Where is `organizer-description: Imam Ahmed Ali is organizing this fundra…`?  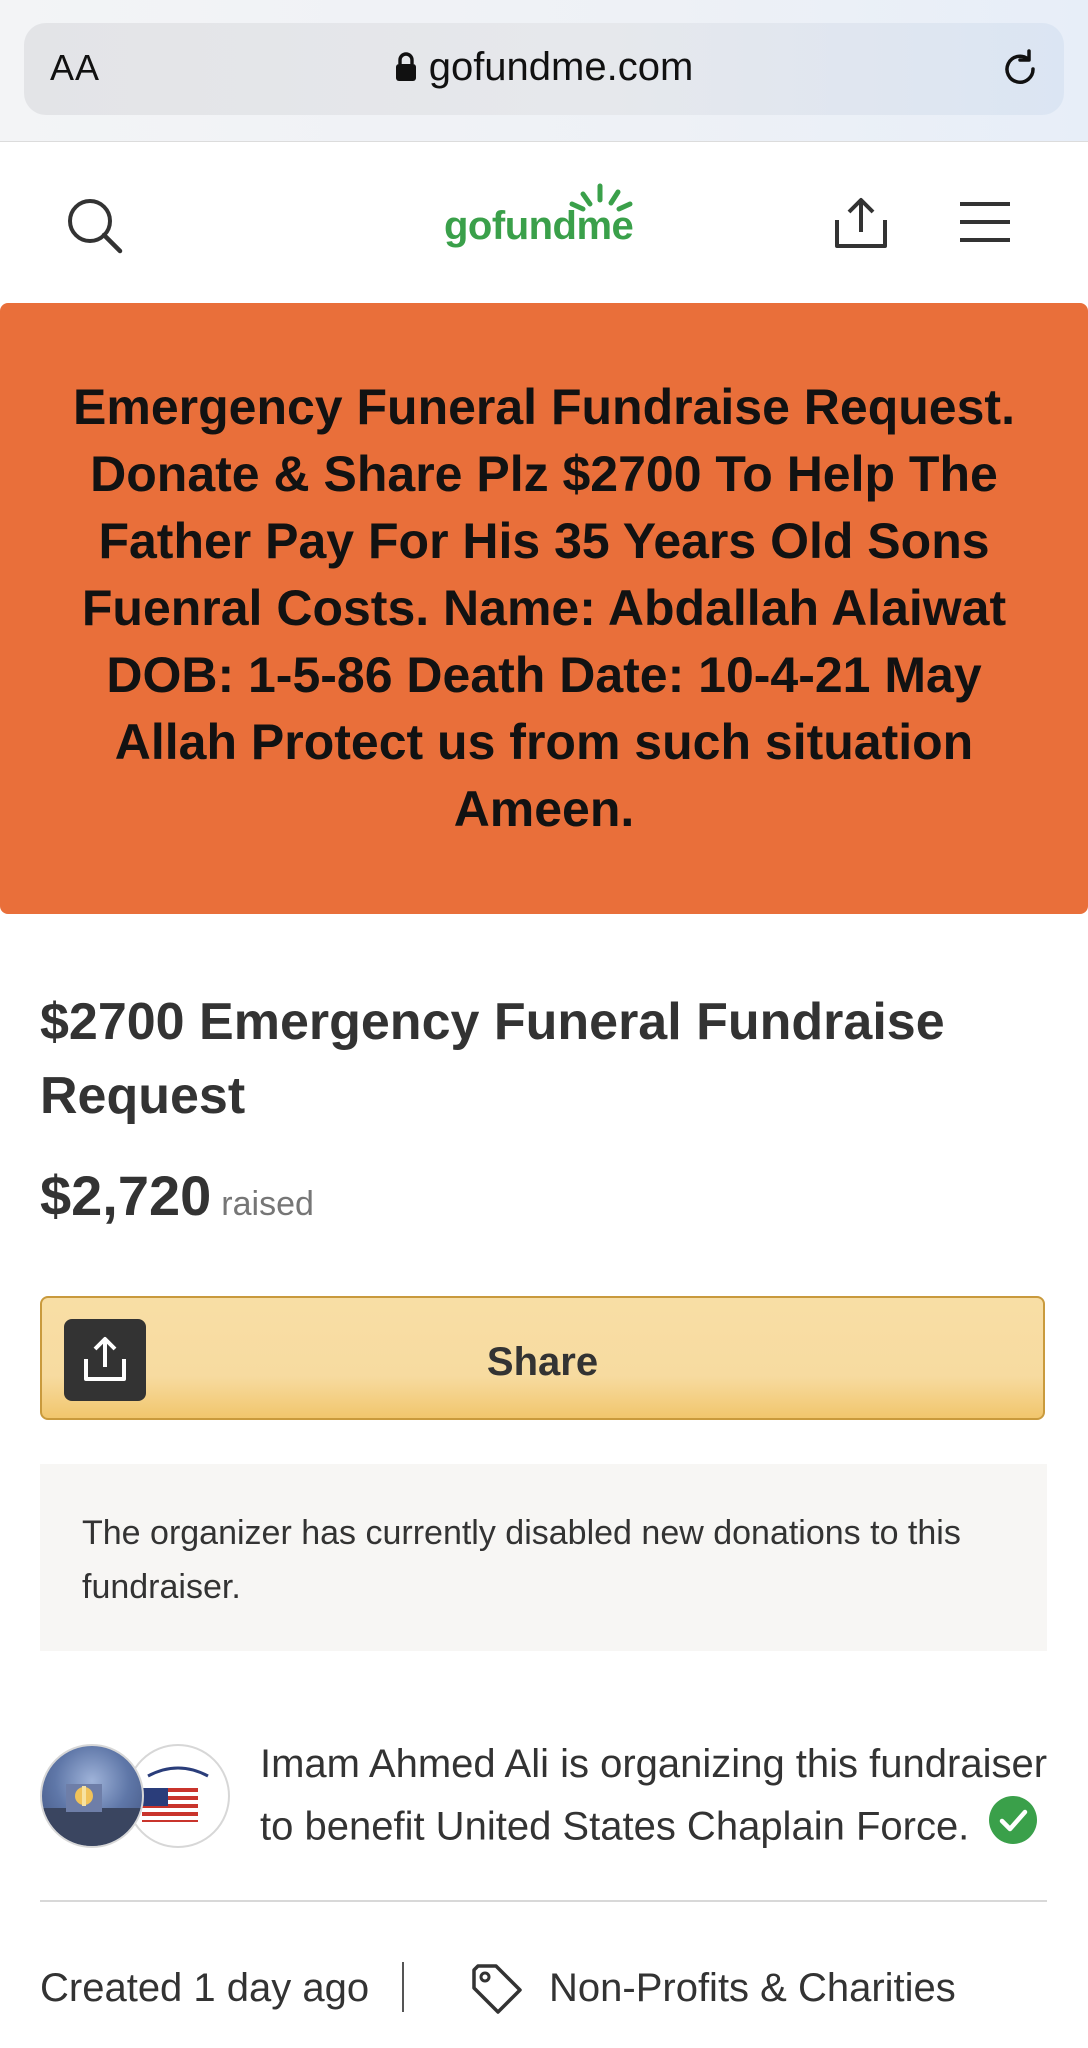
organizer-description: Imam Ahmed Ali is organizing this fundra… is located at coordinates (660, 1798).